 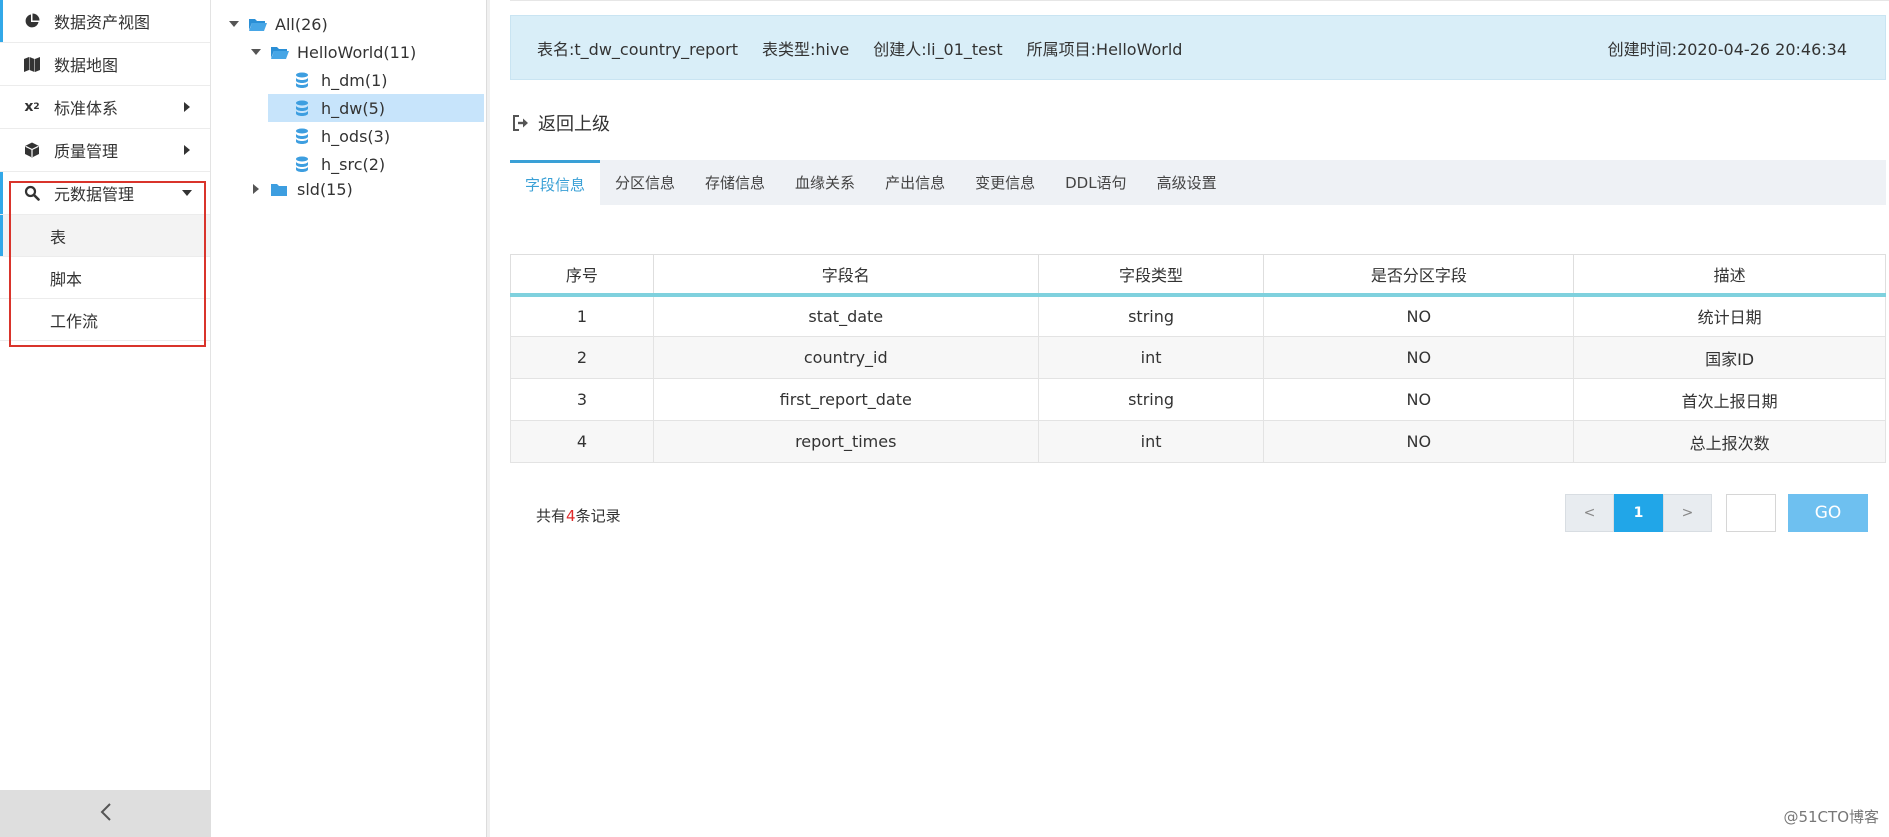 What do you see at coordinates (1187, 182) in the screenshot?
I see `tab-advanced-settings: 高级设置` at bounding box center [1187, 182].